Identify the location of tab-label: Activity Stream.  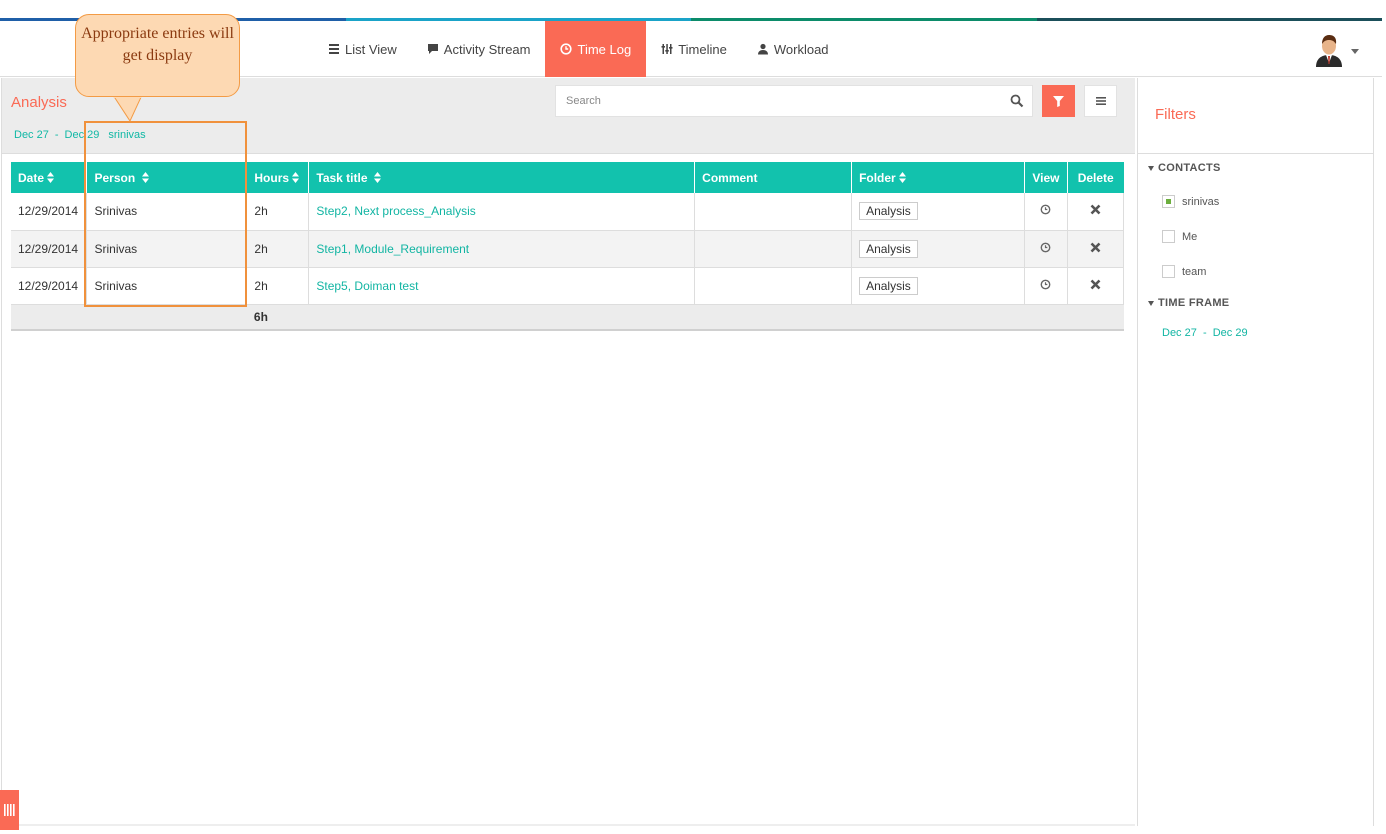
(487, 49).